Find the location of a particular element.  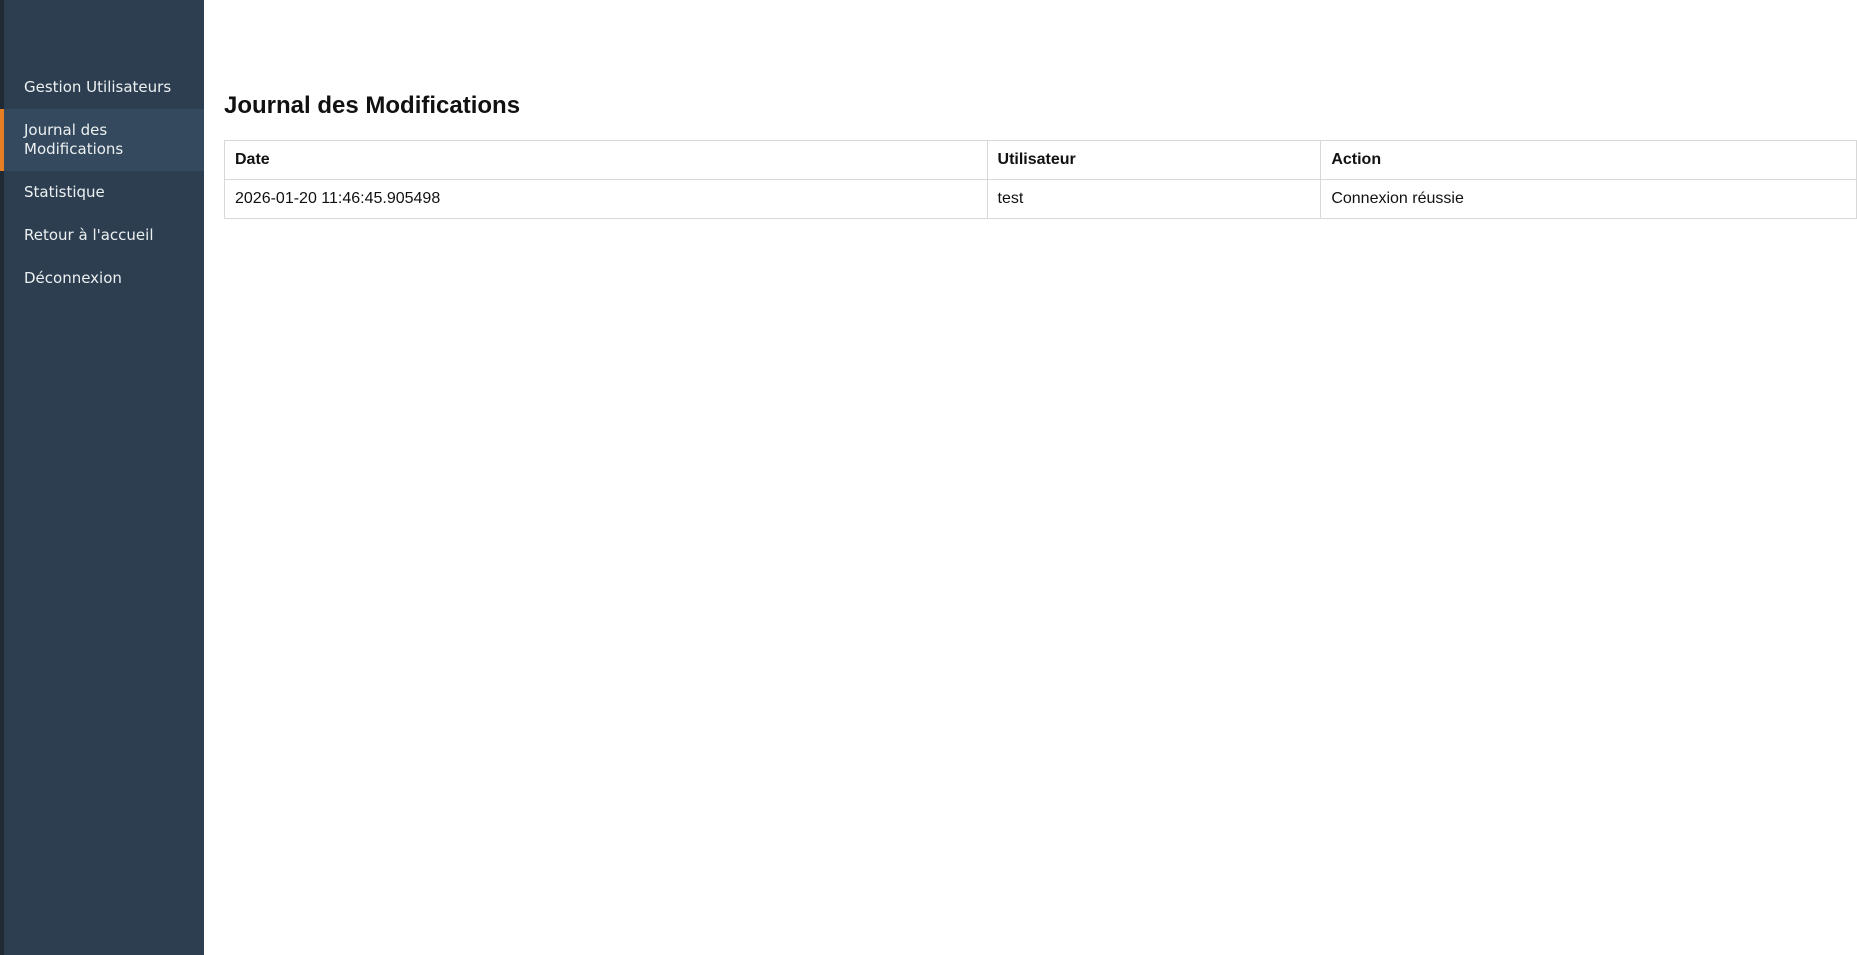

sidebar-item-journal-des-modifications: Journal des Modifications is located at coordinates (102, 140).